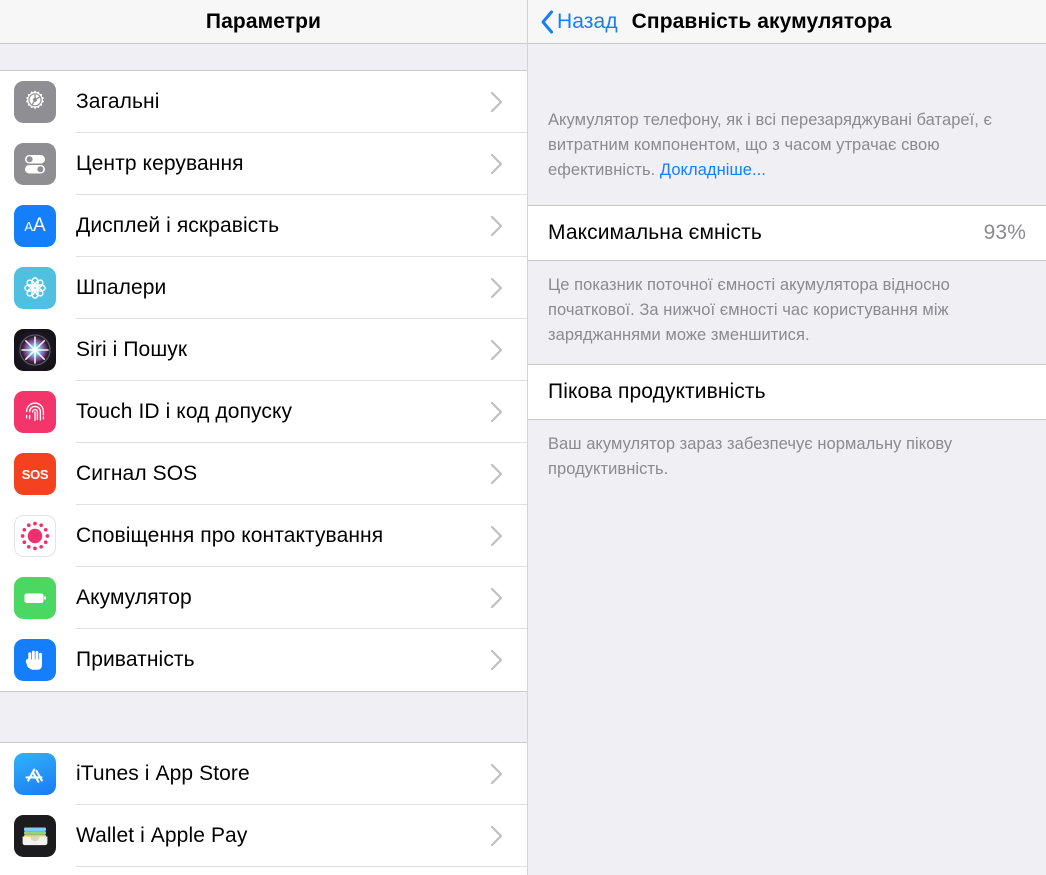 This screenshot has height=875, width=1046. Describe the element at coordinates (137, 473) in the screenshot. I see `sidebar-item-label: Сигнал SOS` at that location.